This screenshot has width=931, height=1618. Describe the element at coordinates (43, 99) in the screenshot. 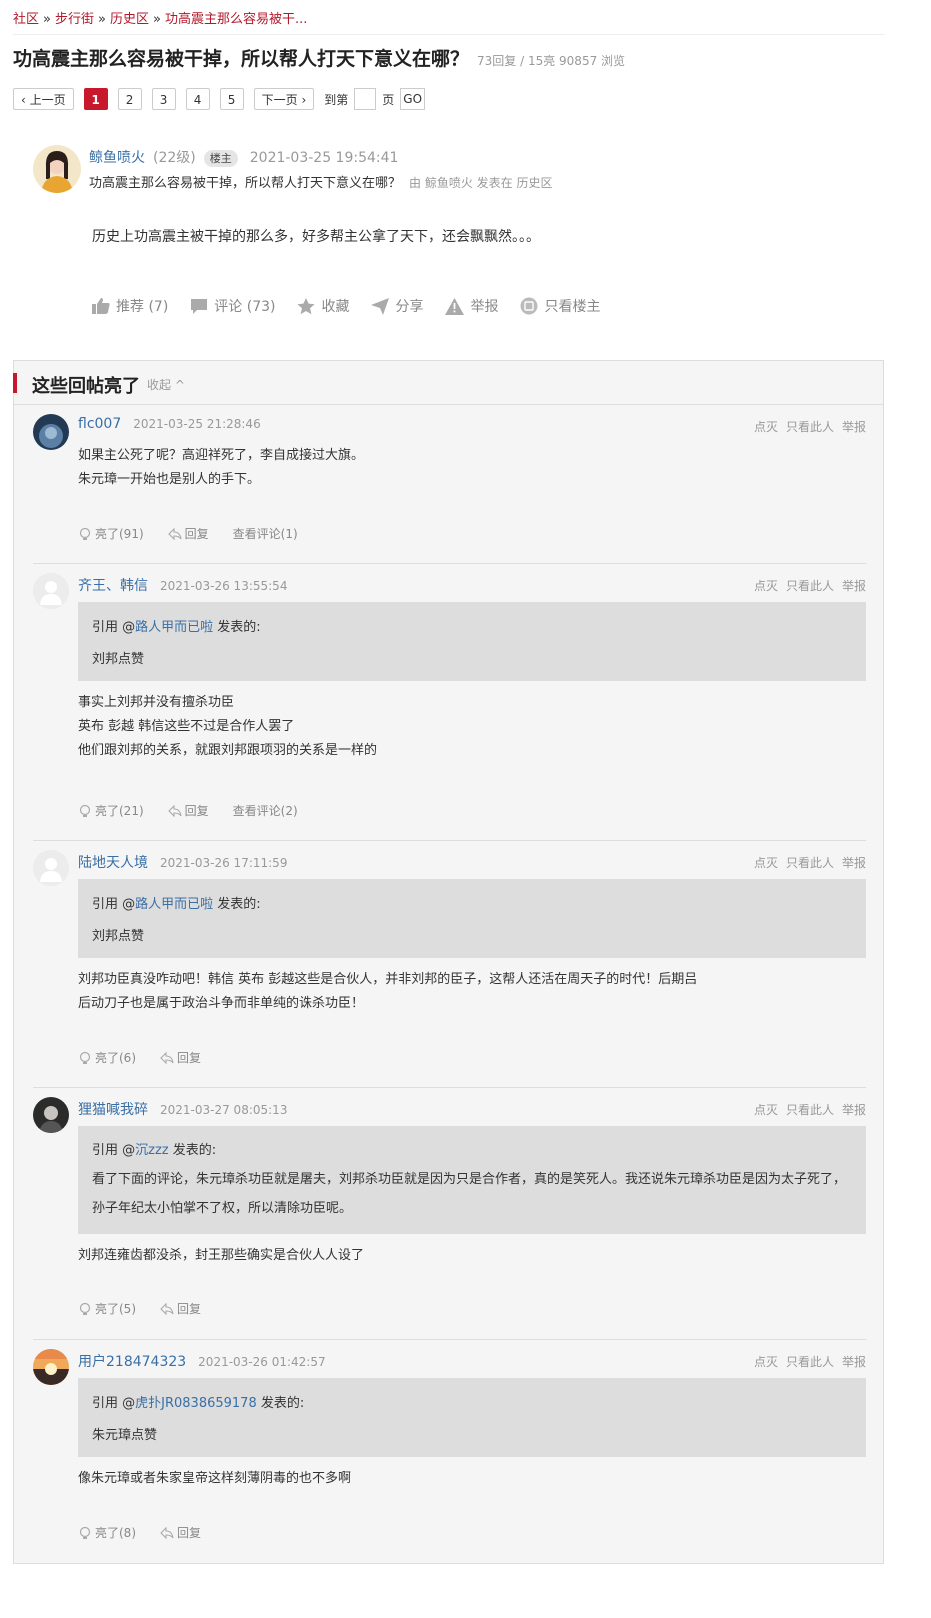

I see `prev-page-button: ‹ 上一页` at that location.